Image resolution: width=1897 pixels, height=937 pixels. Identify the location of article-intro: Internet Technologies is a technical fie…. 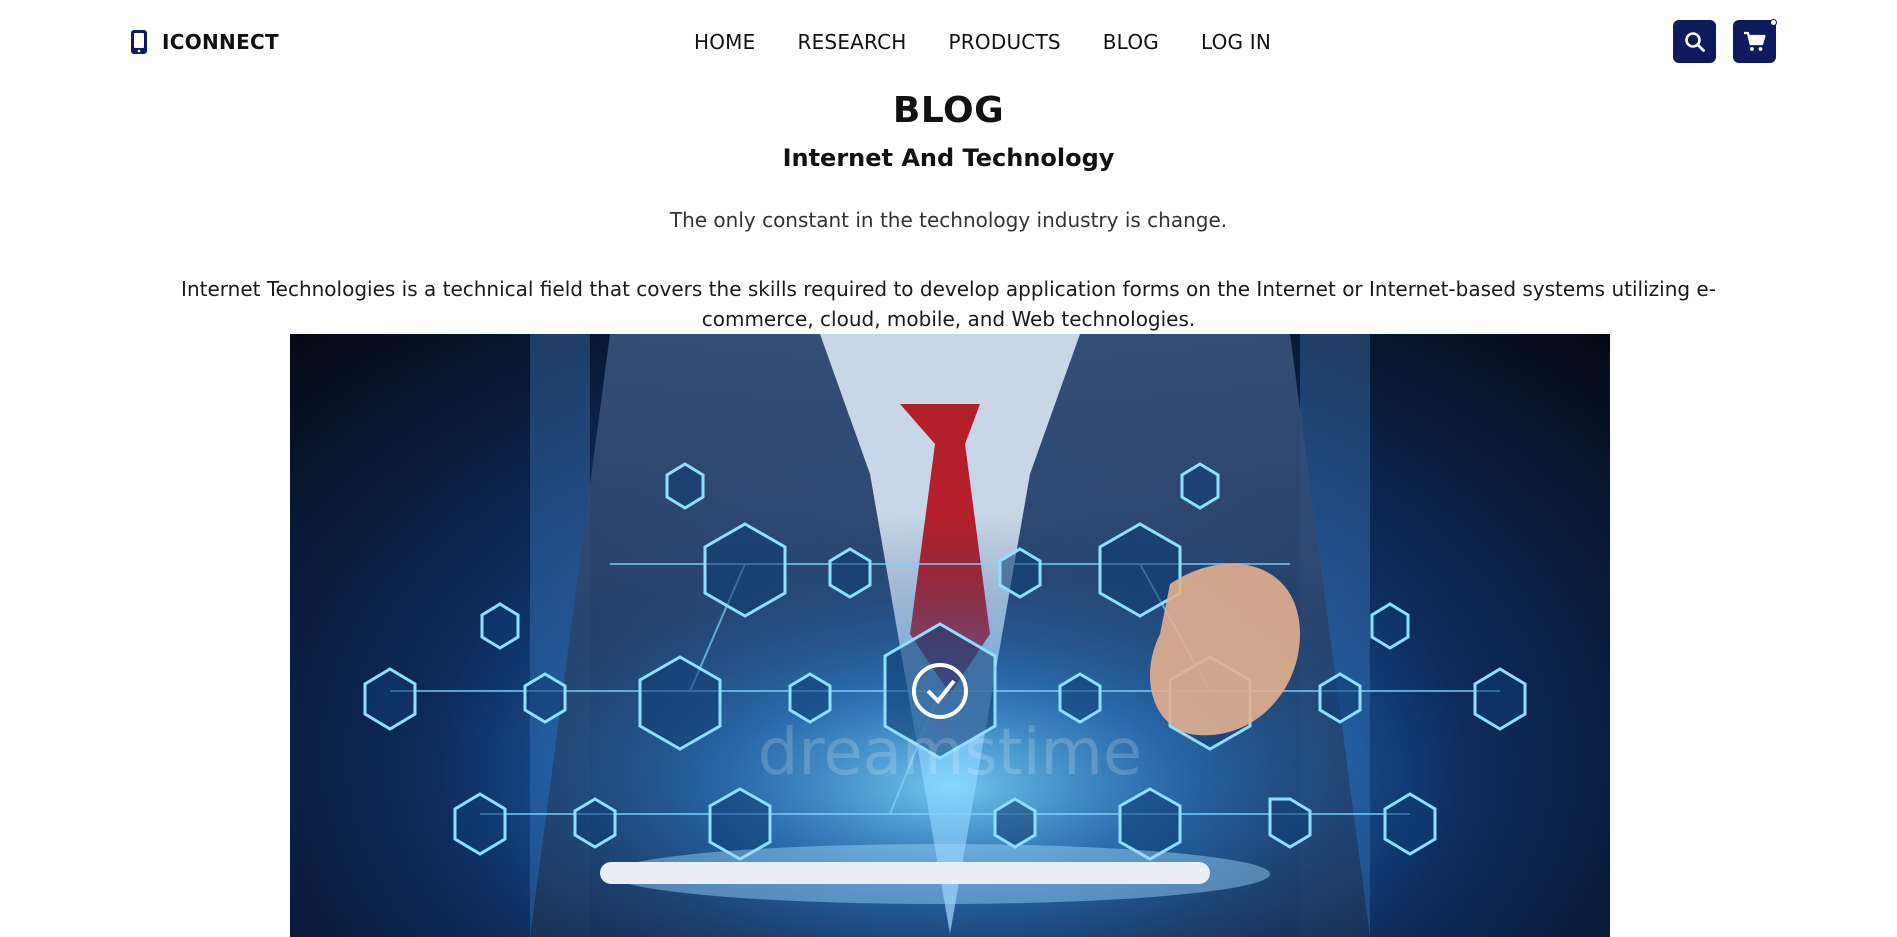
(948, 304).